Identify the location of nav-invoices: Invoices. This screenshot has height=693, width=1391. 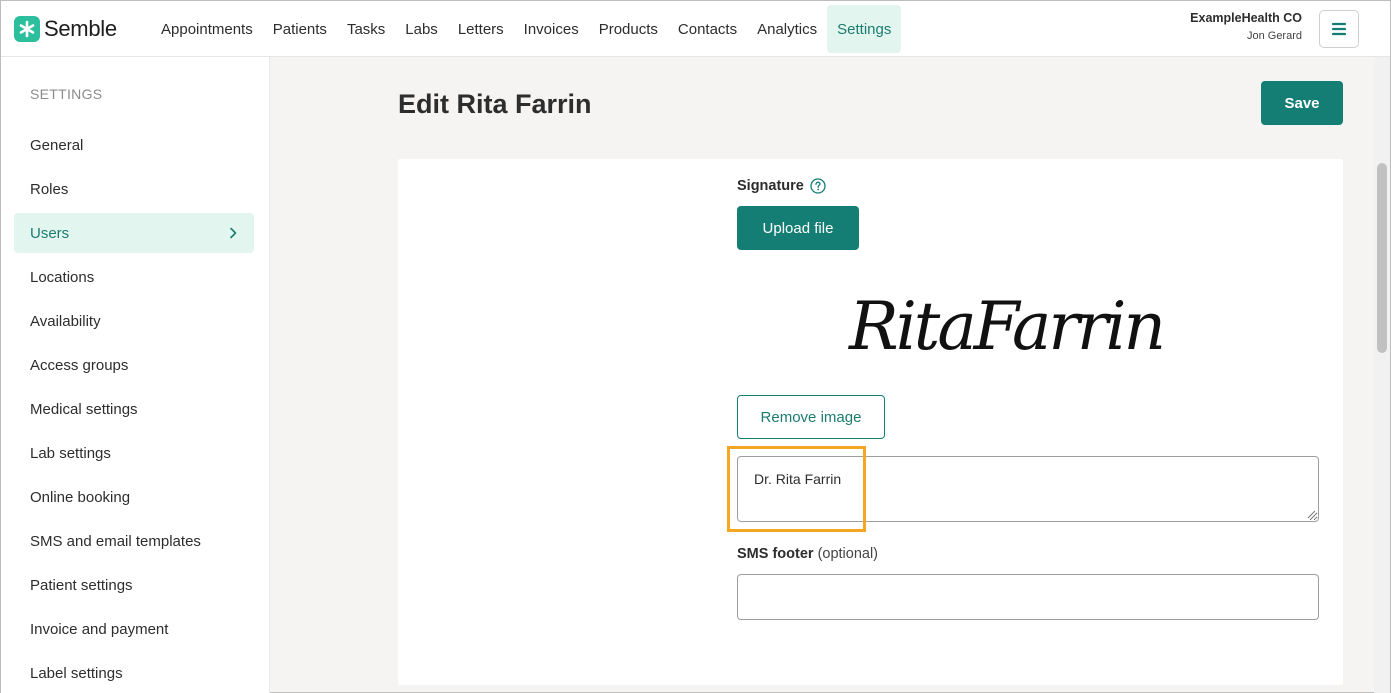
(551, 29).